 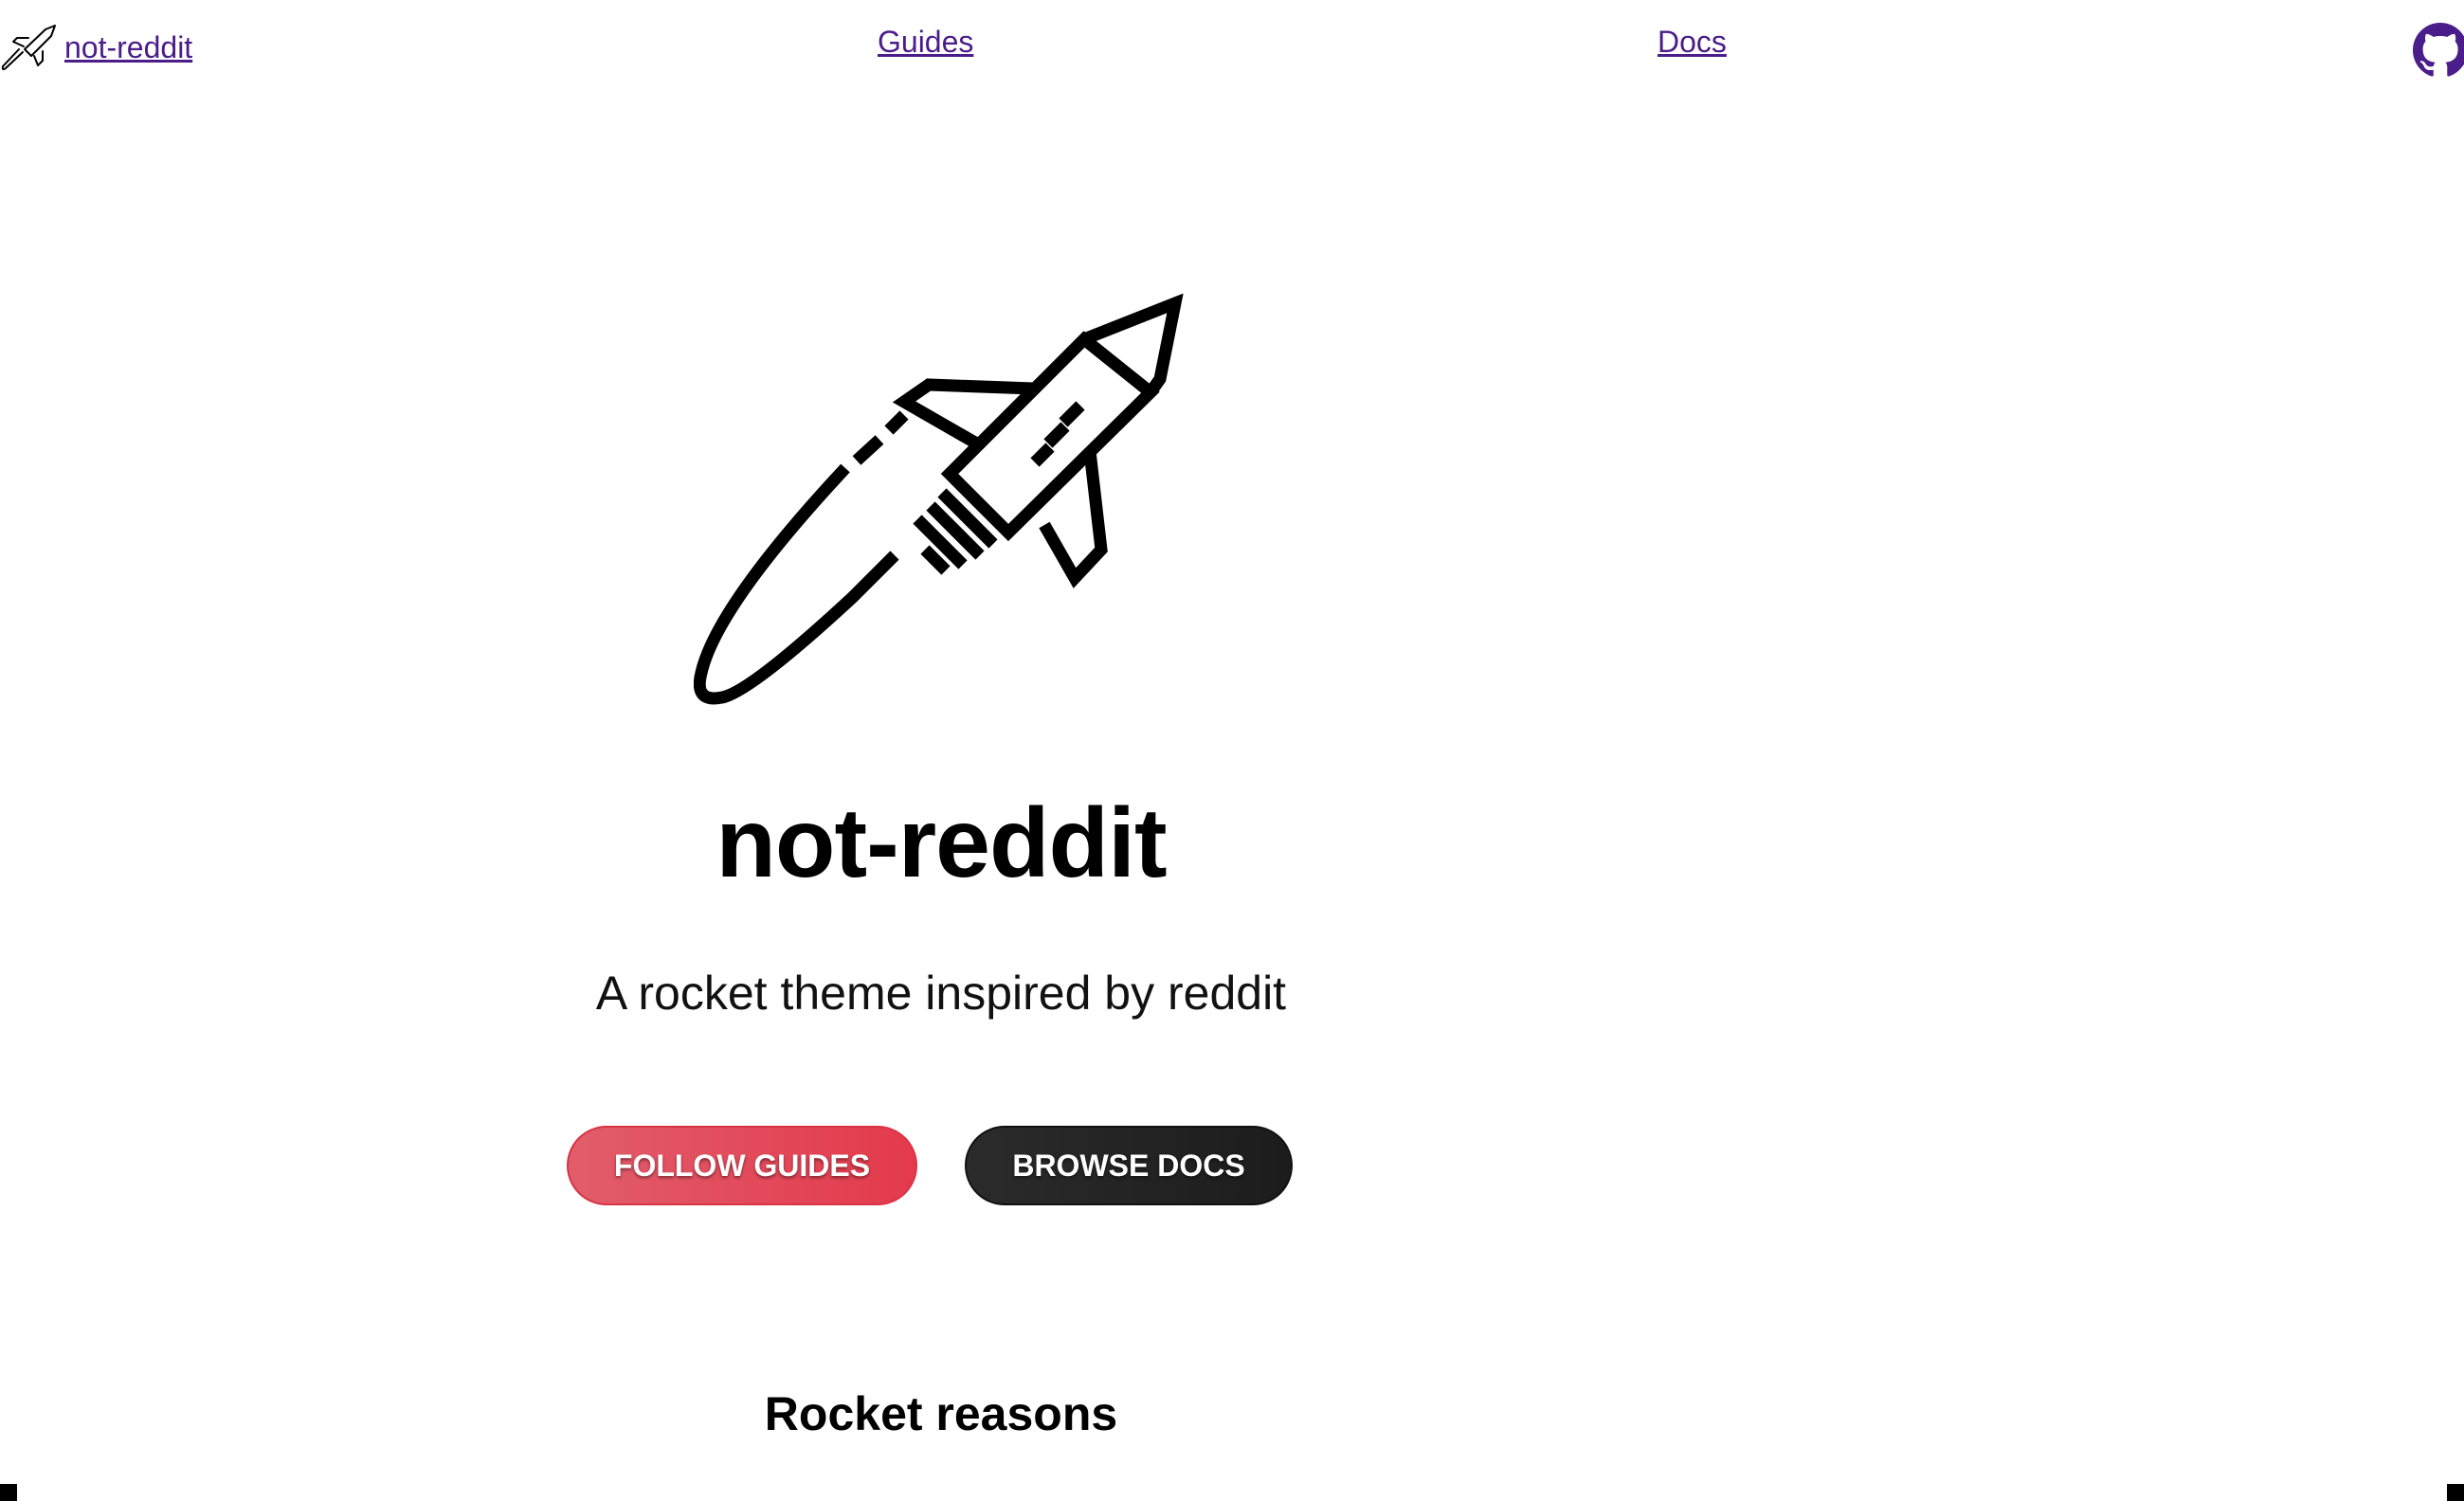 I want to click on browse-docs-button: BROWSE DOCS, so click(x=1129, y=1165).